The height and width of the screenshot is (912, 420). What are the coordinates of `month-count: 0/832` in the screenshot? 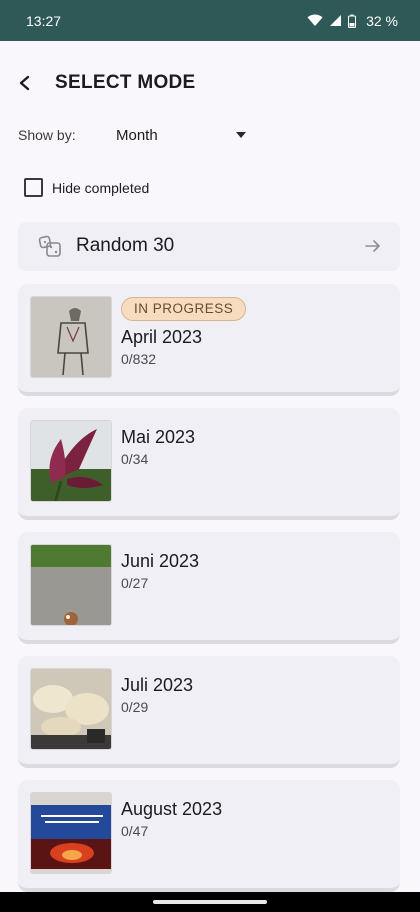 It's located at (139, 359).